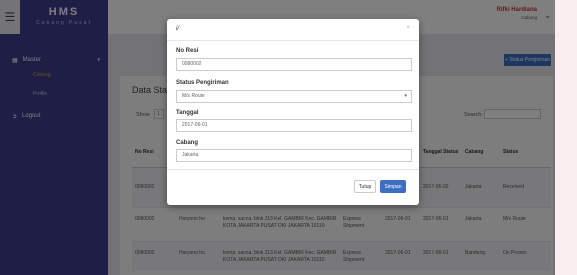 This screenshot has width=577, height=275. What do you see at coordinates (365, 186) in the screenshot?
I see `close-button: Tutup` at bounding box center [365, 186].